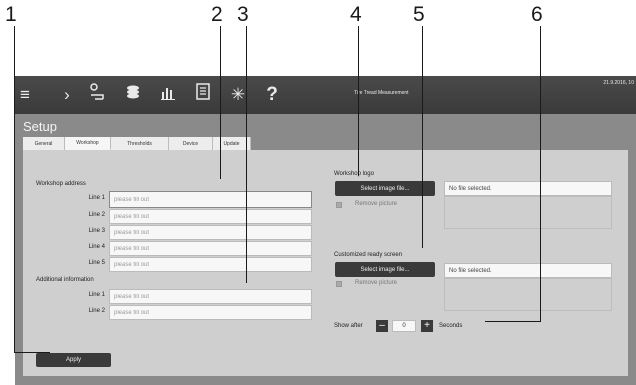  I want to click on address-line-1-label: Line 1, so click(96, 198).